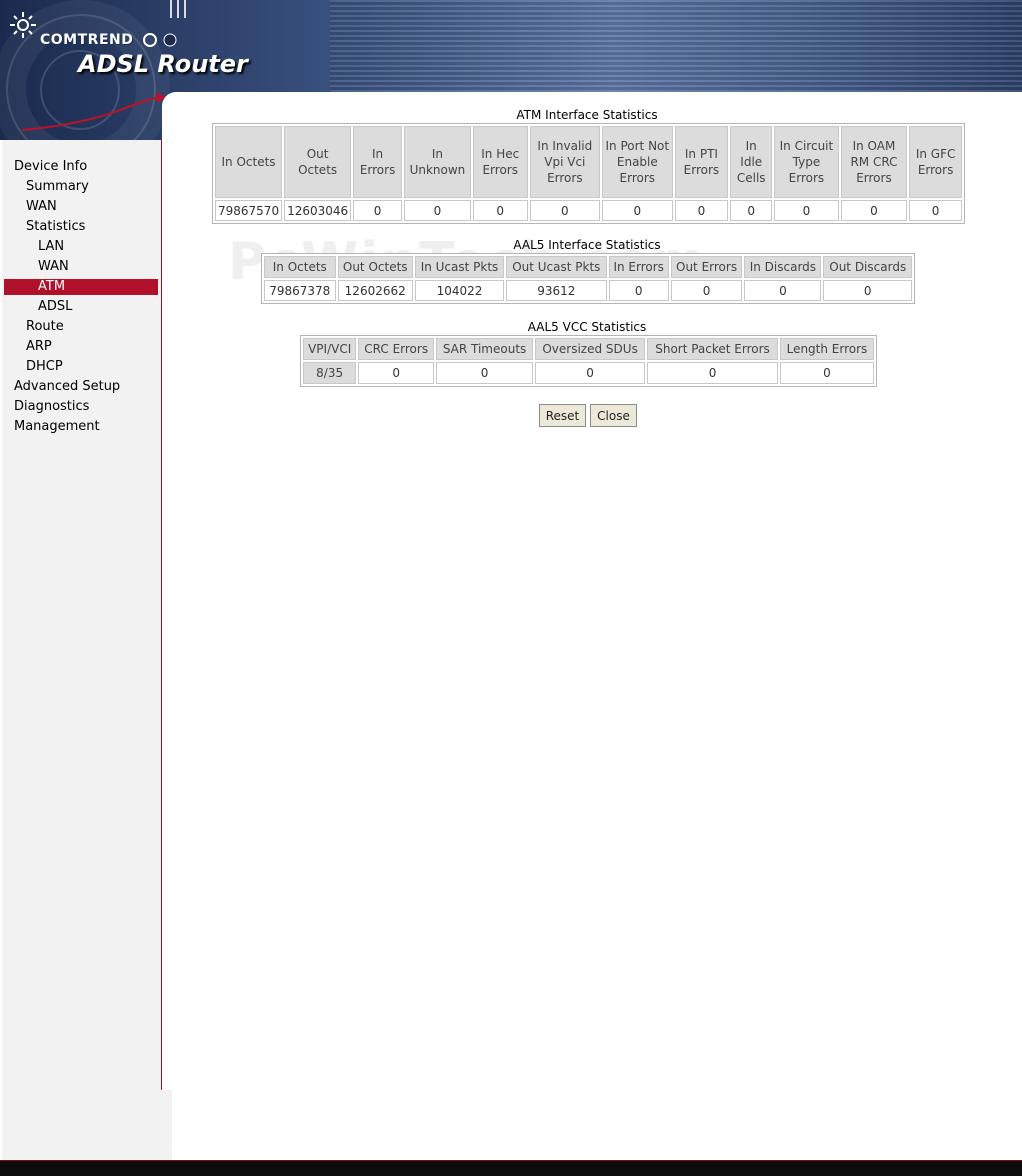 The width and height of the screenshot is (1022, 1176). Describe the element at coordinates (396, 349) in the screenshot. I see `table-header: CRC Errors` at that location.